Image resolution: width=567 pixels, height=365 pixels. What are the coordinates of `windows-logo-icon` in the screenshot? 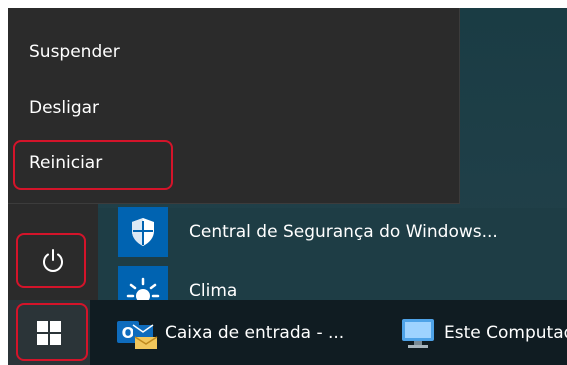 It's located at (49, 332).